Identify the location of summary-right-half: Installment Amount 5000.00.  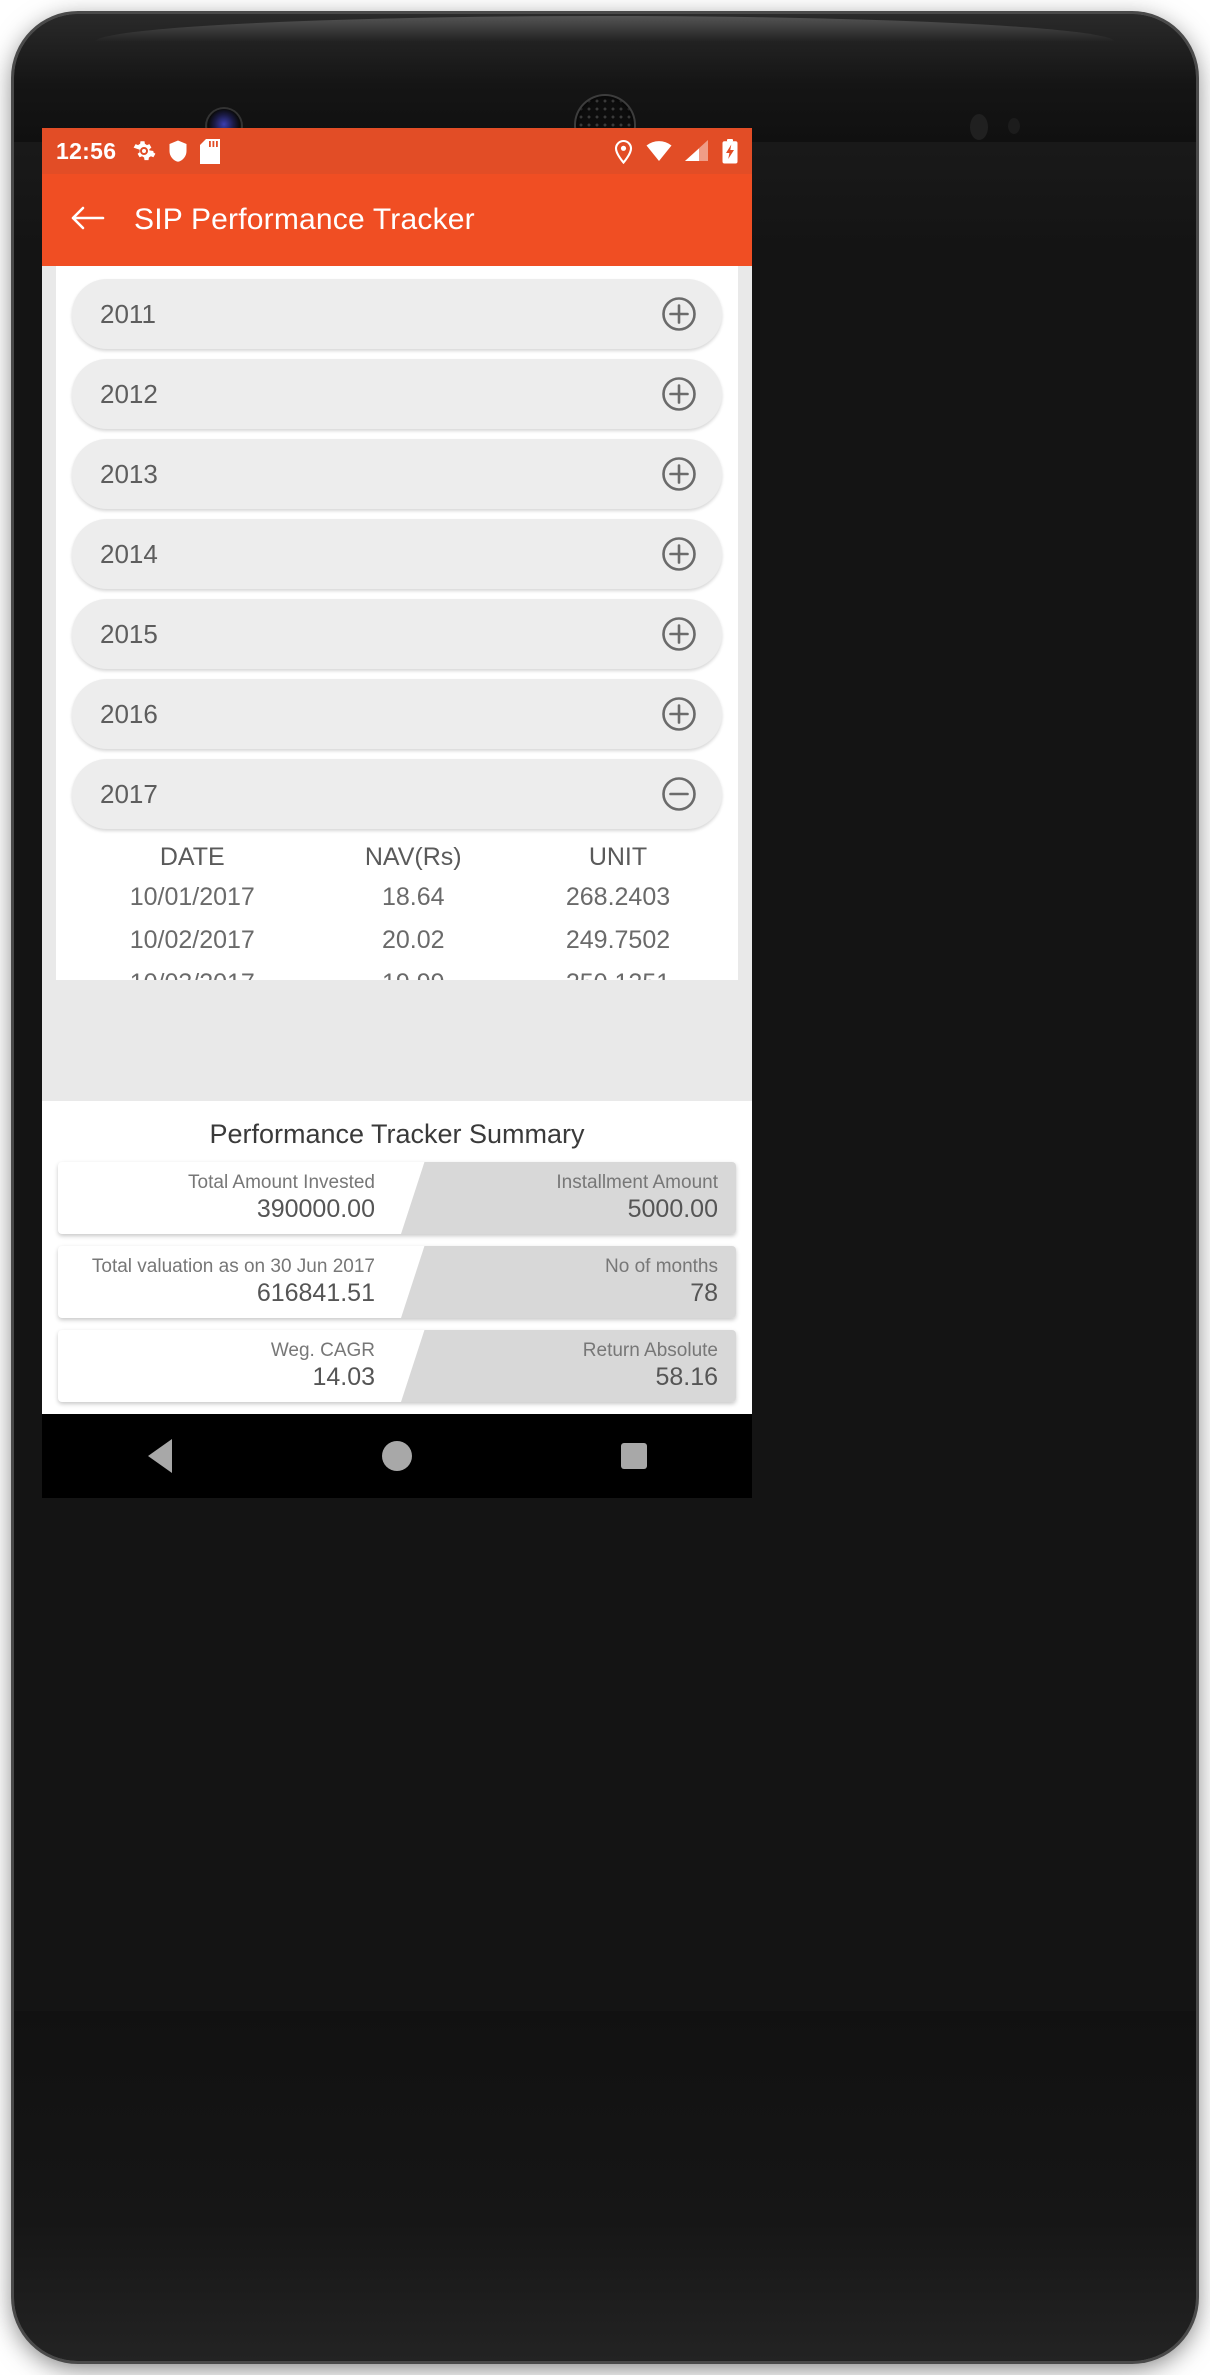
(568, 1198).